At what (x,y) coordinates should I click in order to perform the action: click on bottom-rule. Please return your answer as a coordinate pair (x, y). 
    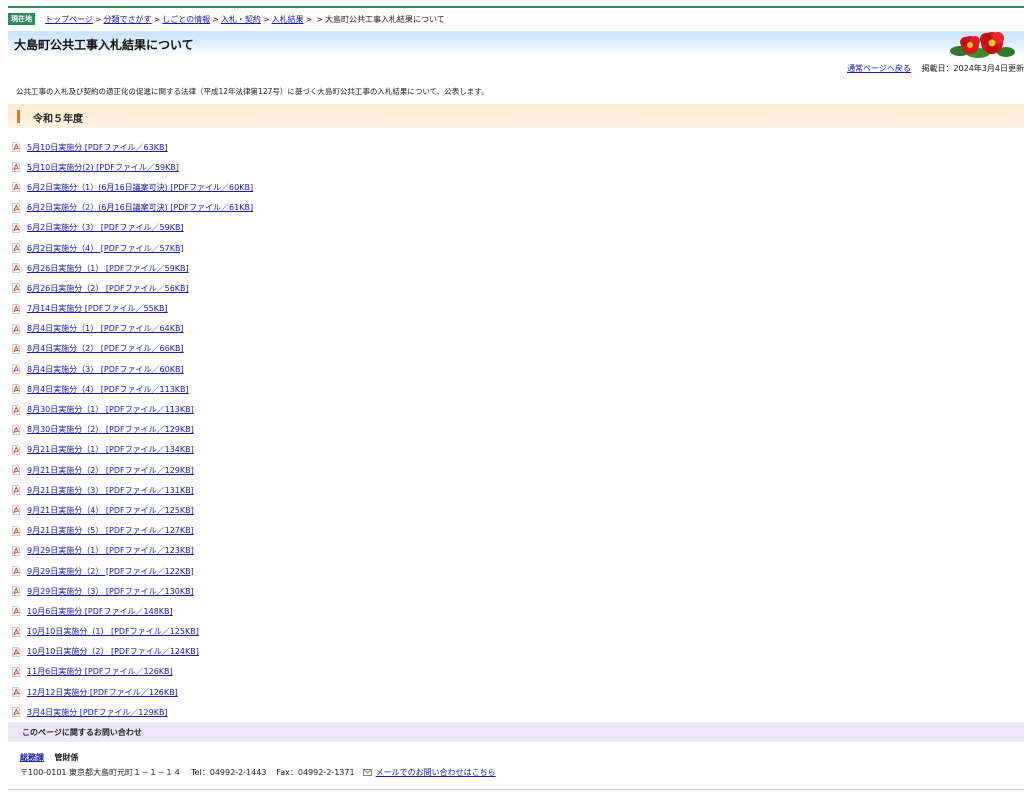
    Looking at the image, I should click on (516, 789).